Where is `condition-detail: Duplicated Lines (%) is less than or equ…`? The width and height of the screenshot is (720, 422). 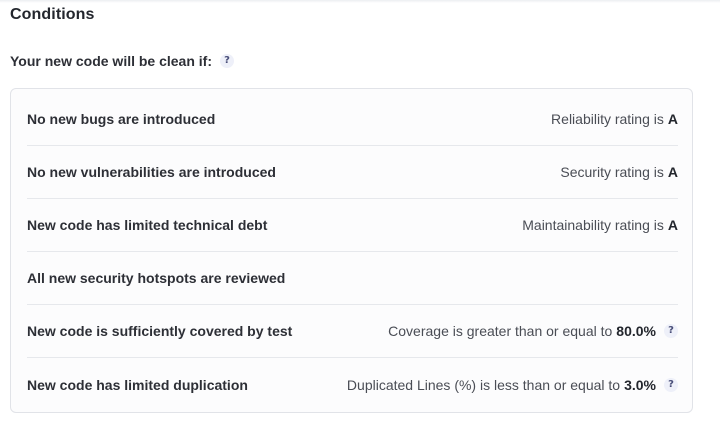 condition-detail: Duplicated Lines (%) is less than or equ… is located at coordinates (512, 385).